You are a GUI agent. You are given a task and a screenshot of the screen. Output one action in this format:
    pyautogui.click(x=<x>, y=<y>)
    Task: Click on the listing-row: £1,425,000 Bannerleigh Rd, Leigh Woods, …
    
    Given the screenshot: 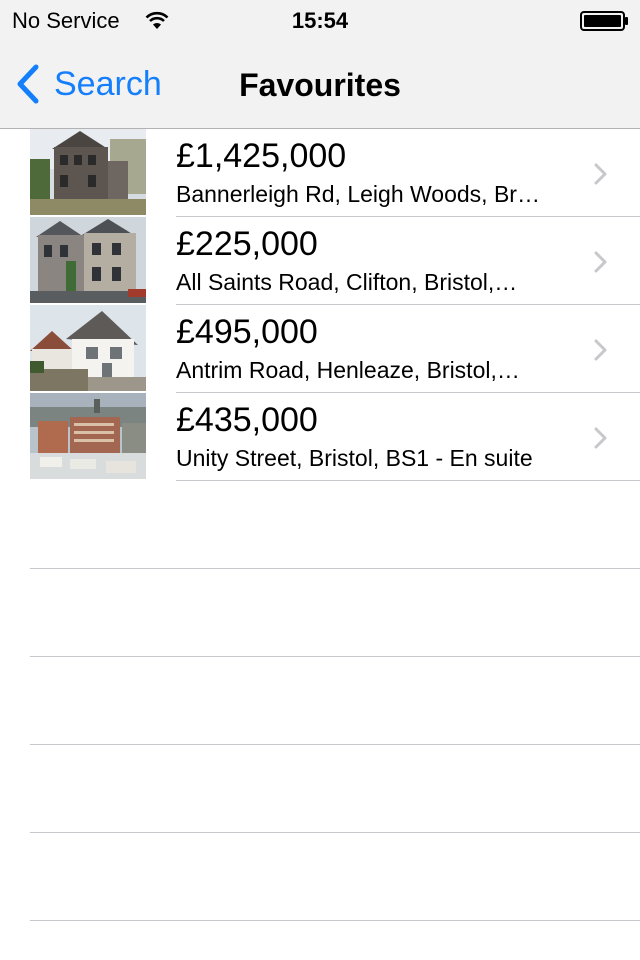 What is the action you would take?
    pyautogui.click(x=320, y=173)
    